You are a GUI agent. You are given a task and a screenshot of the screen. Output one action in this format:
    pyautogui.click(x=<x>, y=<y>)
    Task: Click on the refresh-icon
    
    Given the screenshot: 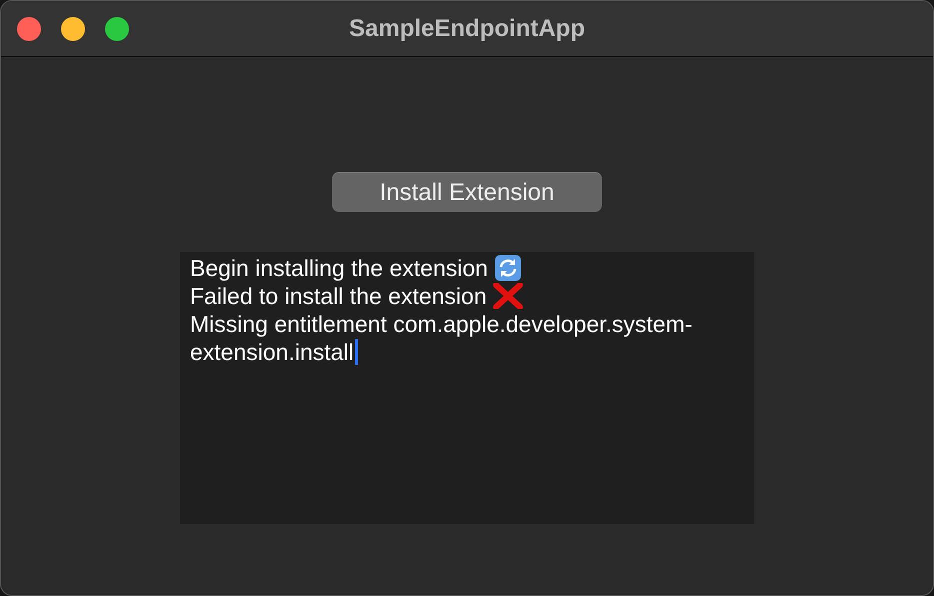 What is the action you would take?
    pyautogui.click(x=508, y=268)
    